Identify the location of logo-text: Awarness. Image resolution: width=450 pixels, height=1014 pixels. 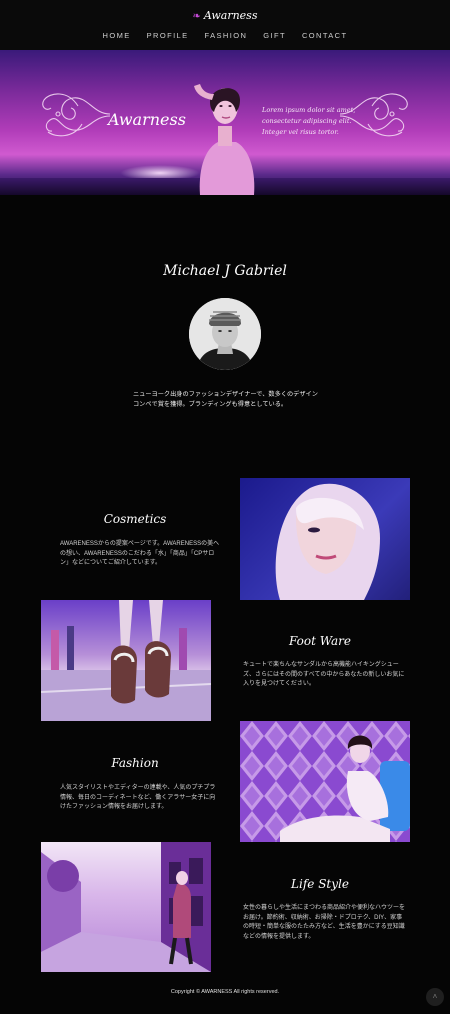
(230, 15).